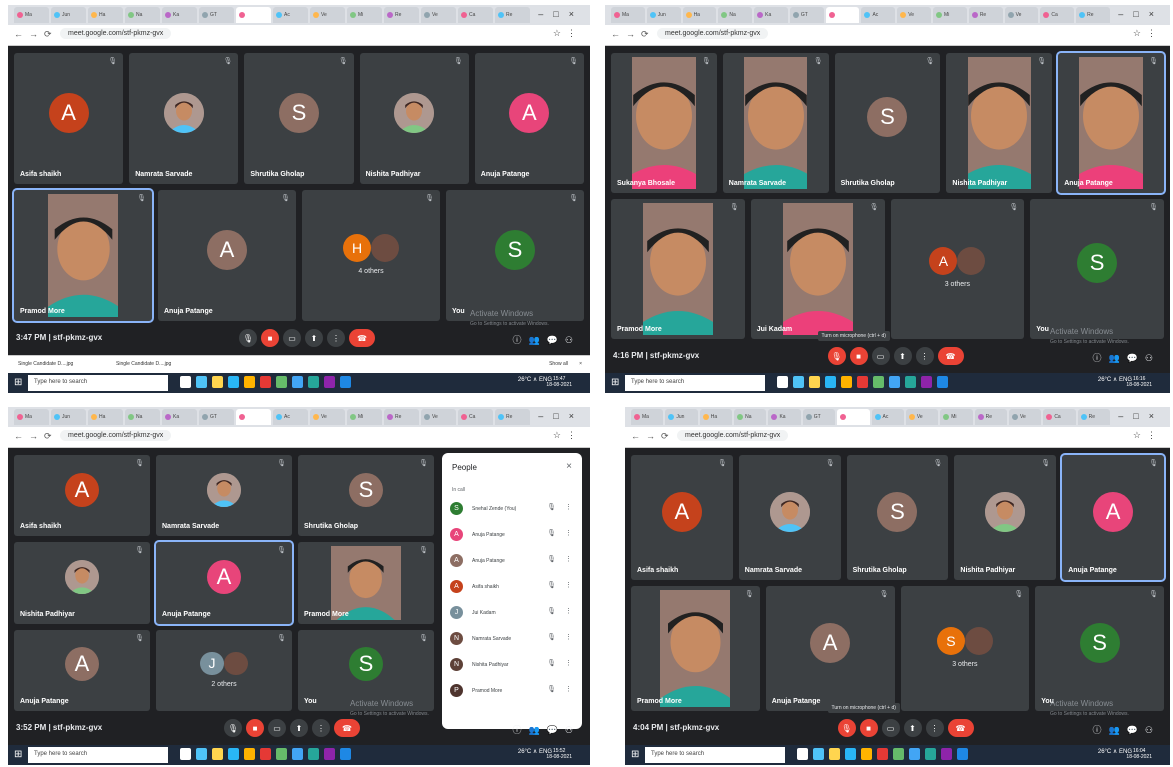  Describe the element at coordinates (512, 640) in the screenshot. I see `participant-list-item: N Namrata Sarvade 🎙 ⋮` at that location.